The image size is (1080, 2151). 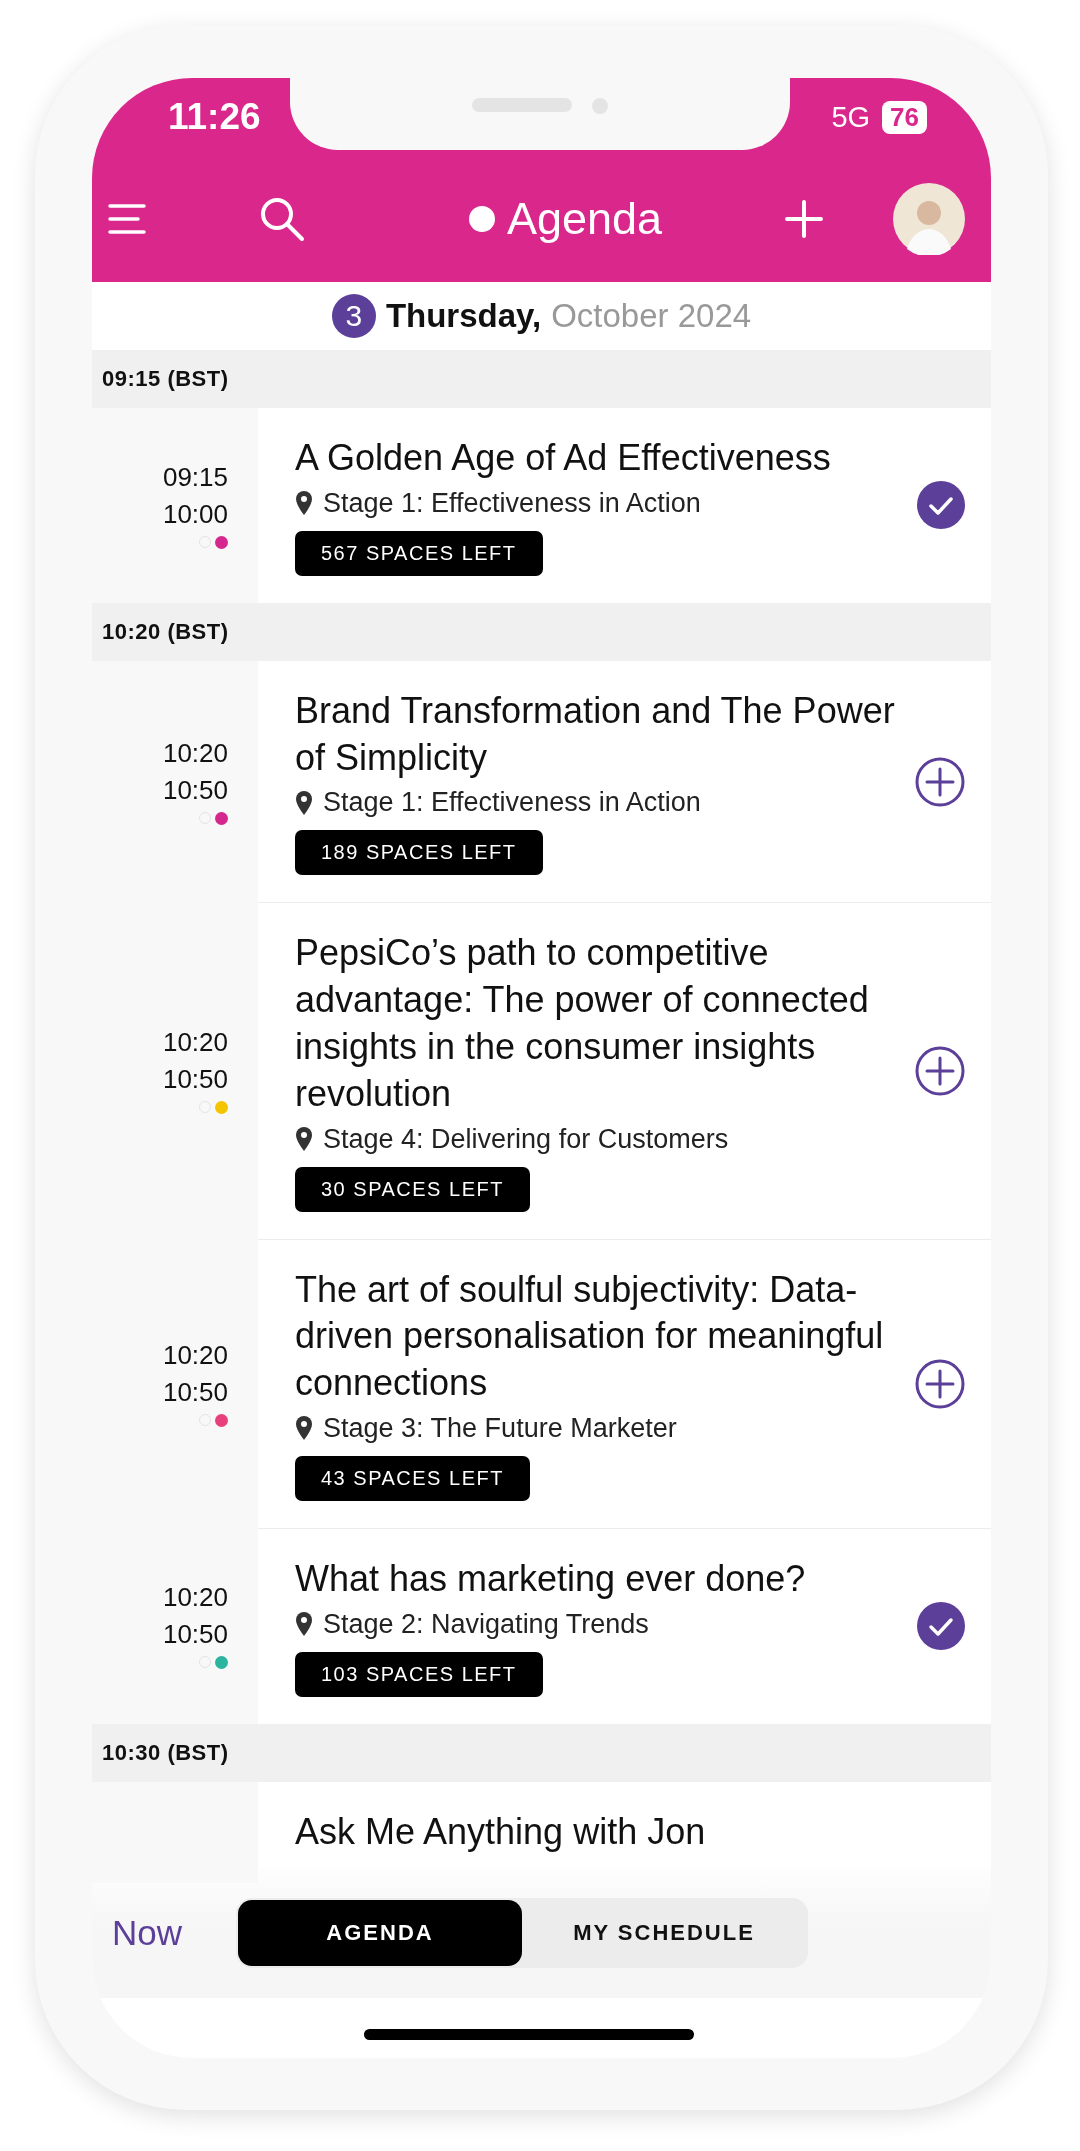 What do you see at coordinates (412, 1478) in the screenshot?
I see `spaces-left-badge: 43 SPACES LEFT` at bounding box center [412, 1478].